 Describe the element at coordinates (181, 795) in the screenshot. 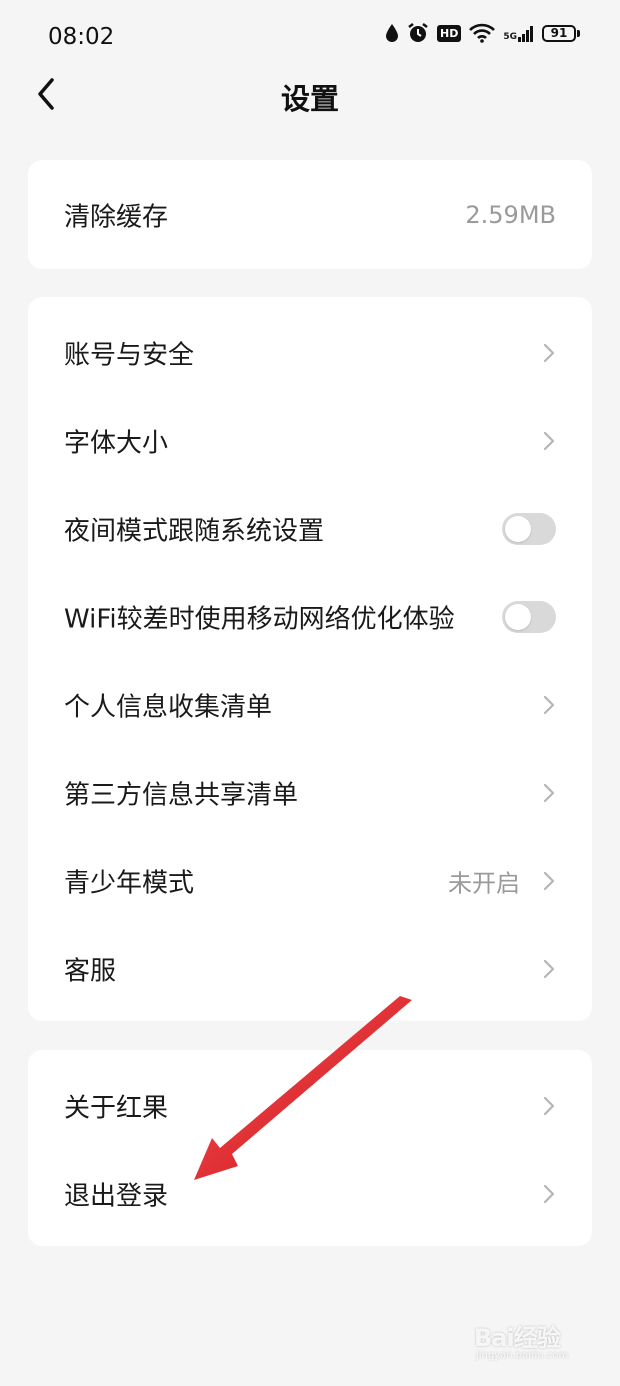

I see `third-party-share-label: 第三方信息共享清单` at that location.